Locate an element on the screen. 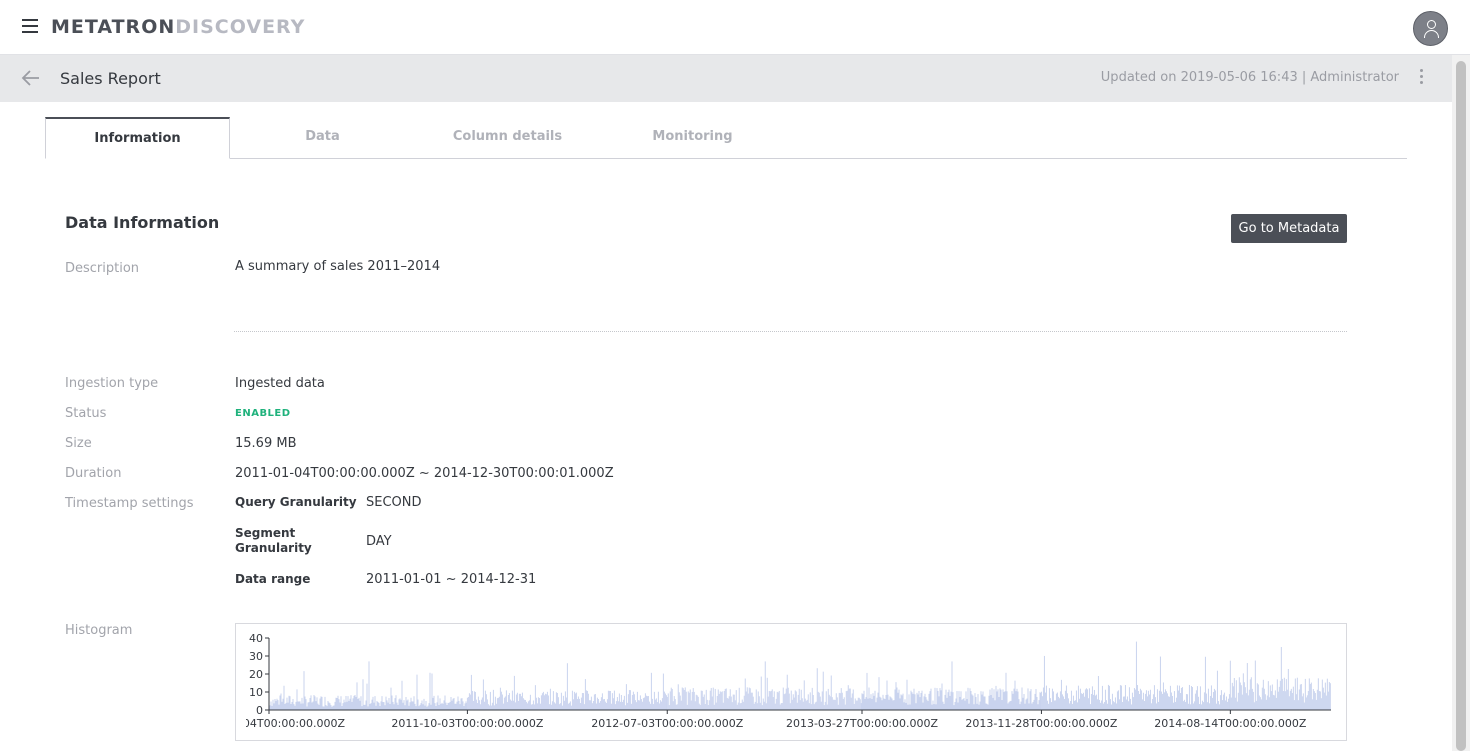 This screenshot has height=751, width=1470. description-label: Description is located at coordinates (102, 268).